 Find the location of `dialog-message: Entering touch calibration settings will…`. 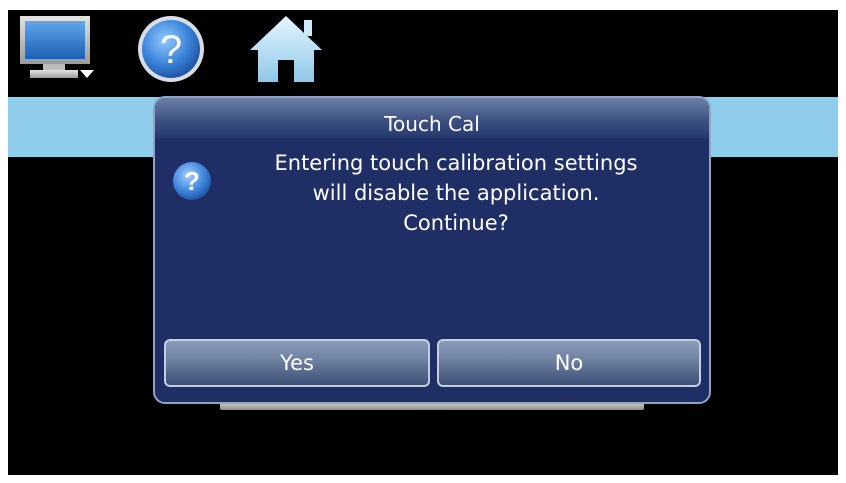

dialog-message: Entering touch calibration settings will… is located at coordinates (456, 193).